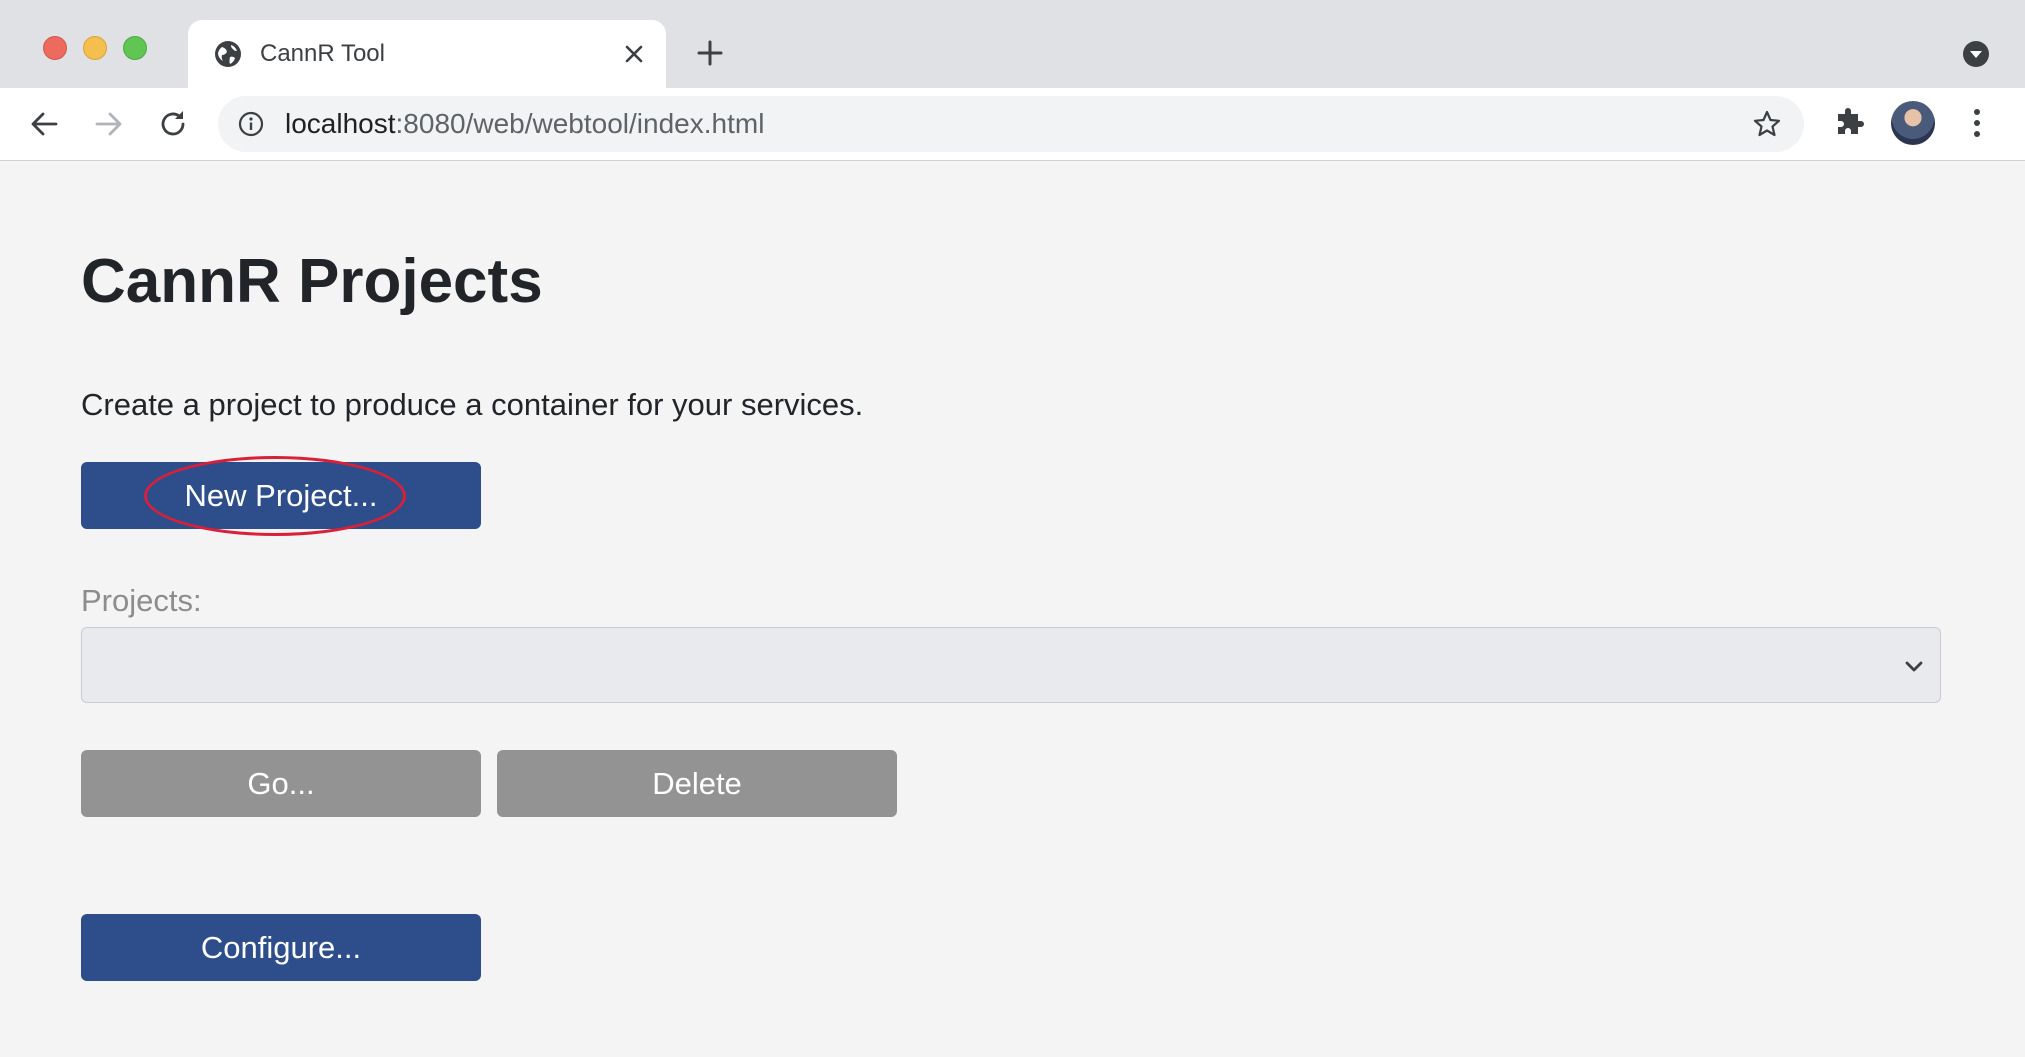  Describe the element at coordinates (322, 53) in the screenshot. I see `tab-title: CannR Tool` at that location.